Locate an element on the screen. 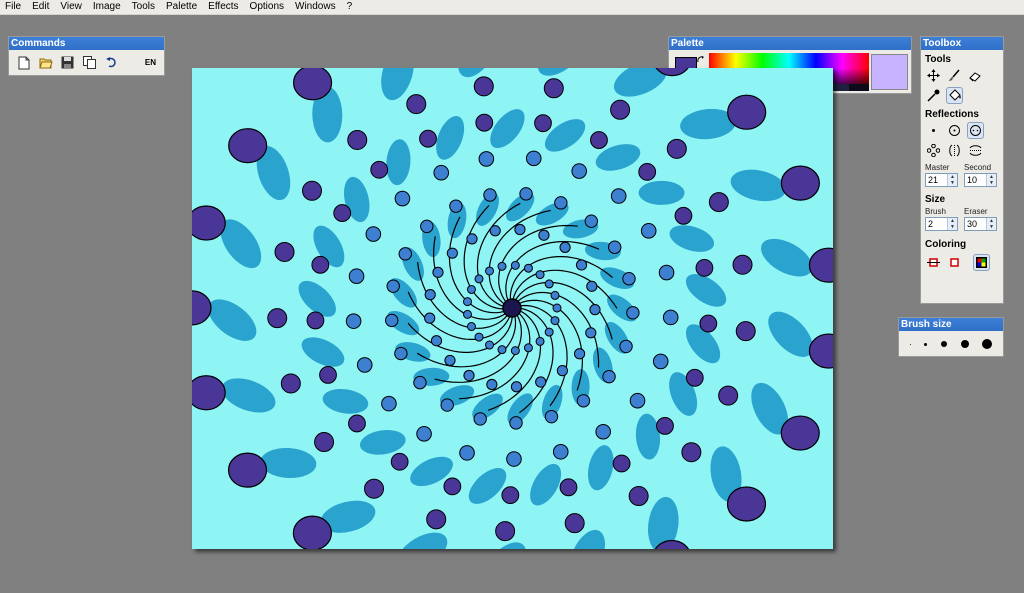 The width and height of the screenshot is (1024, 593). open-file-button is located at coordinates (45, 62).